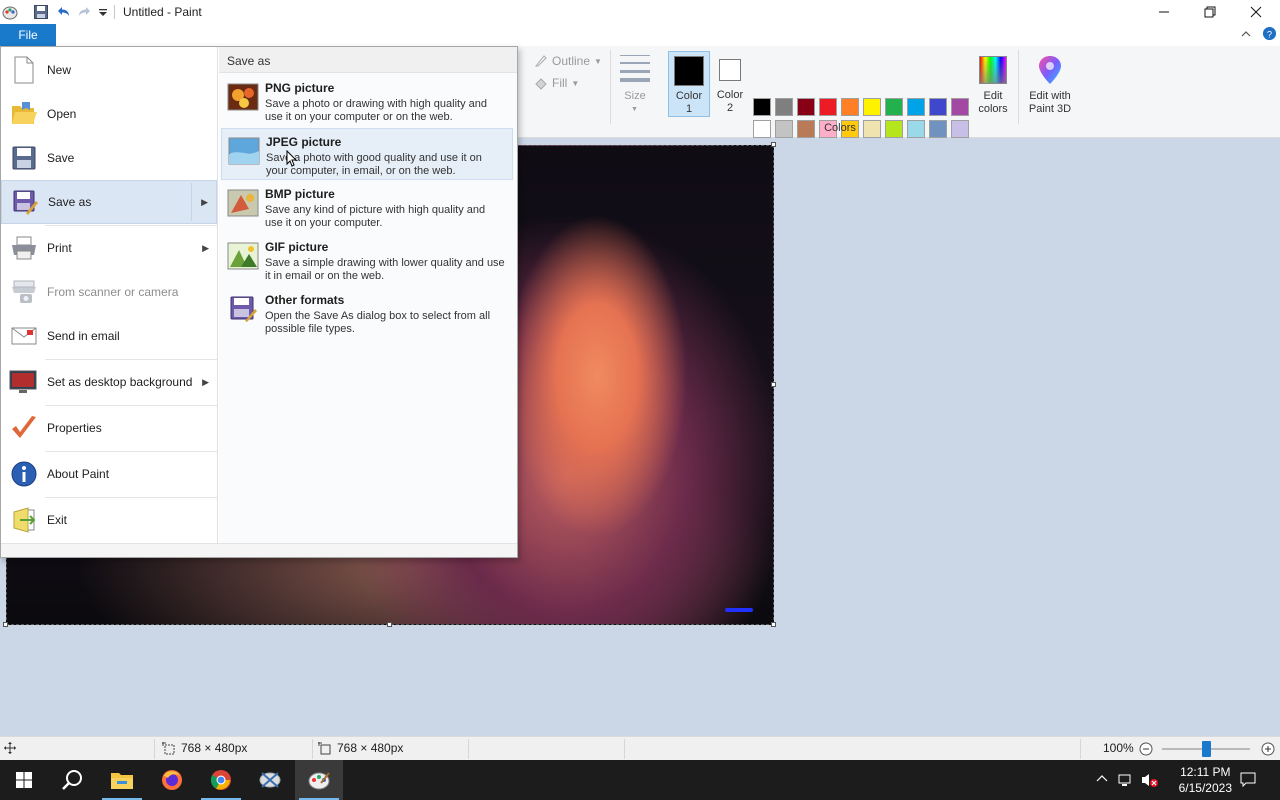 The width and height of the screenshot is (1280, 800). What do you see at coordinates (103, 15) in the screenshot?
I see `customize-toolbar-icon` at bounding box center [103, 15].